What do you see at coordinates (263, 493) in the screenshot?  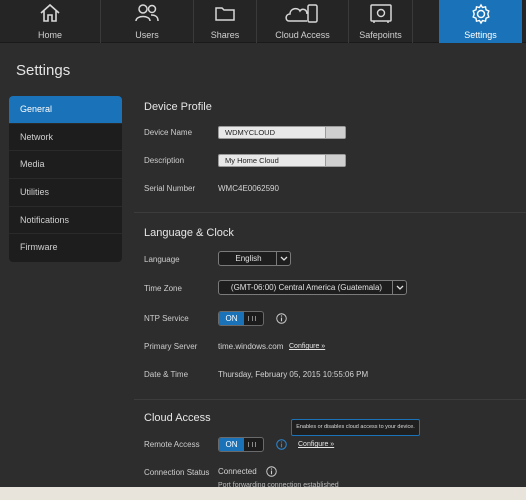 I see `page-bottom-band` at bounding box center [263, 493].